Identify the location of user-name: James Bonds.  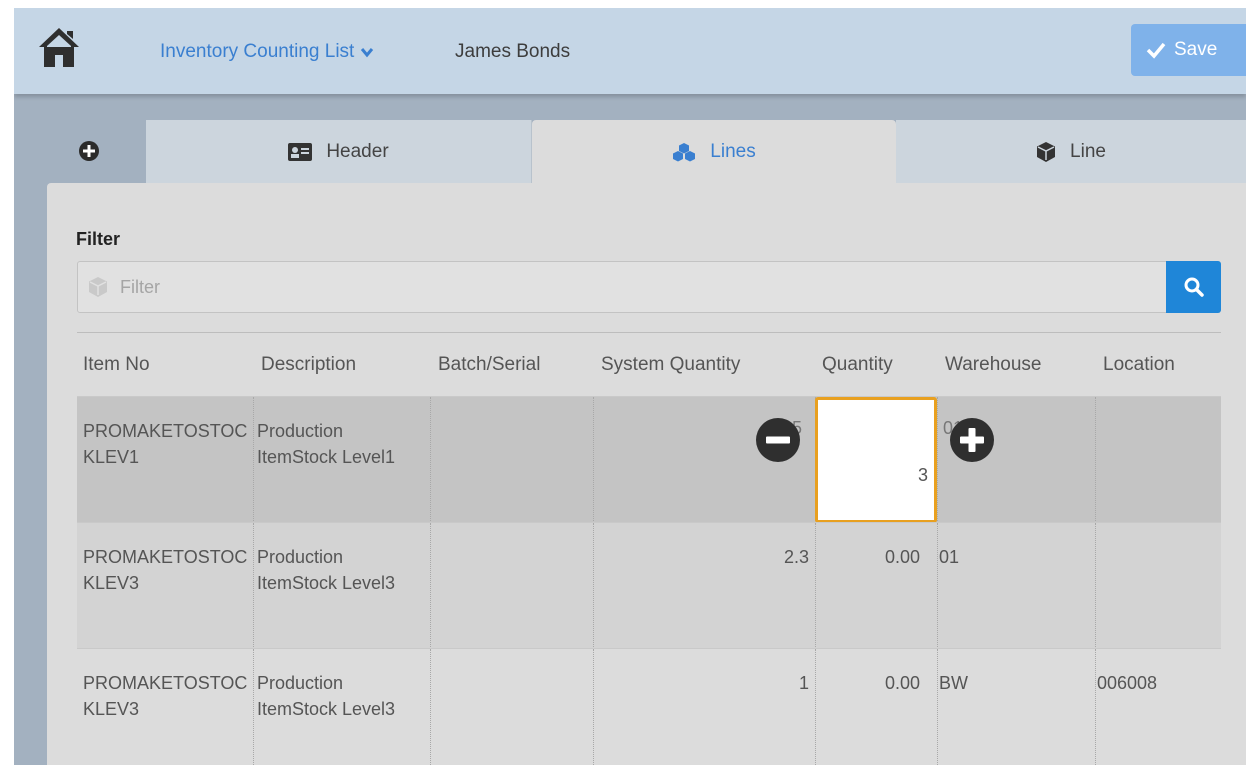
(513, 51).